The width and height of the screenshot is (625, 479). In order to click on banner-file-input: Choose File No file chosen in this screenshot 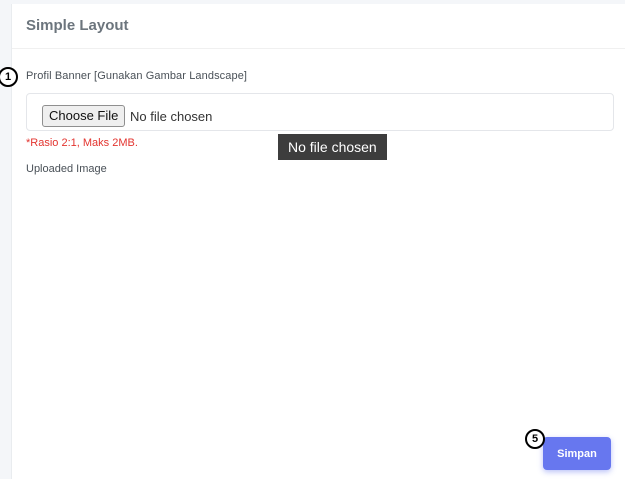, I will do `click(320, 112)`.